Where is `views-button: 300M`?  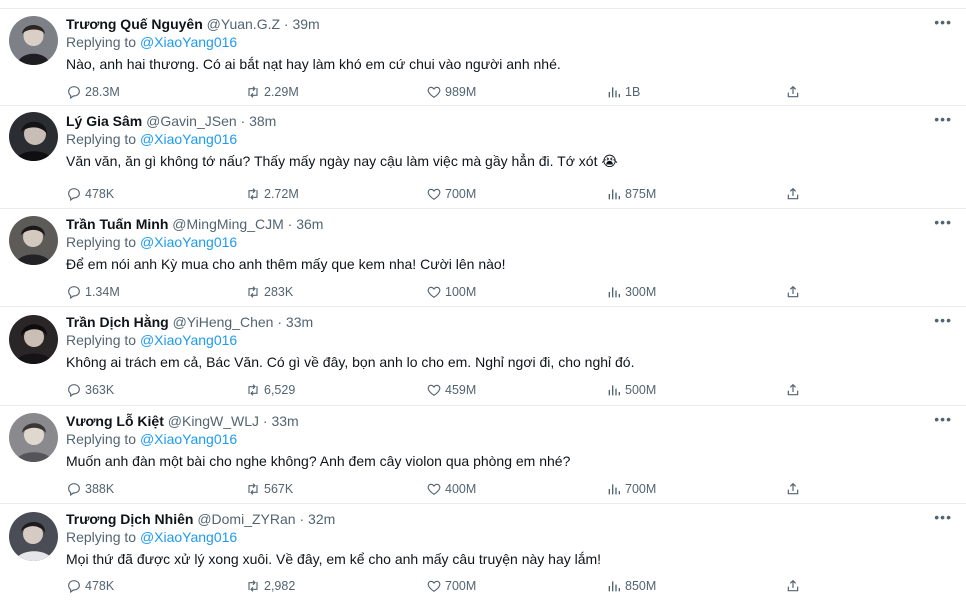
views-button: 300M is located at coordinates (631, 292).